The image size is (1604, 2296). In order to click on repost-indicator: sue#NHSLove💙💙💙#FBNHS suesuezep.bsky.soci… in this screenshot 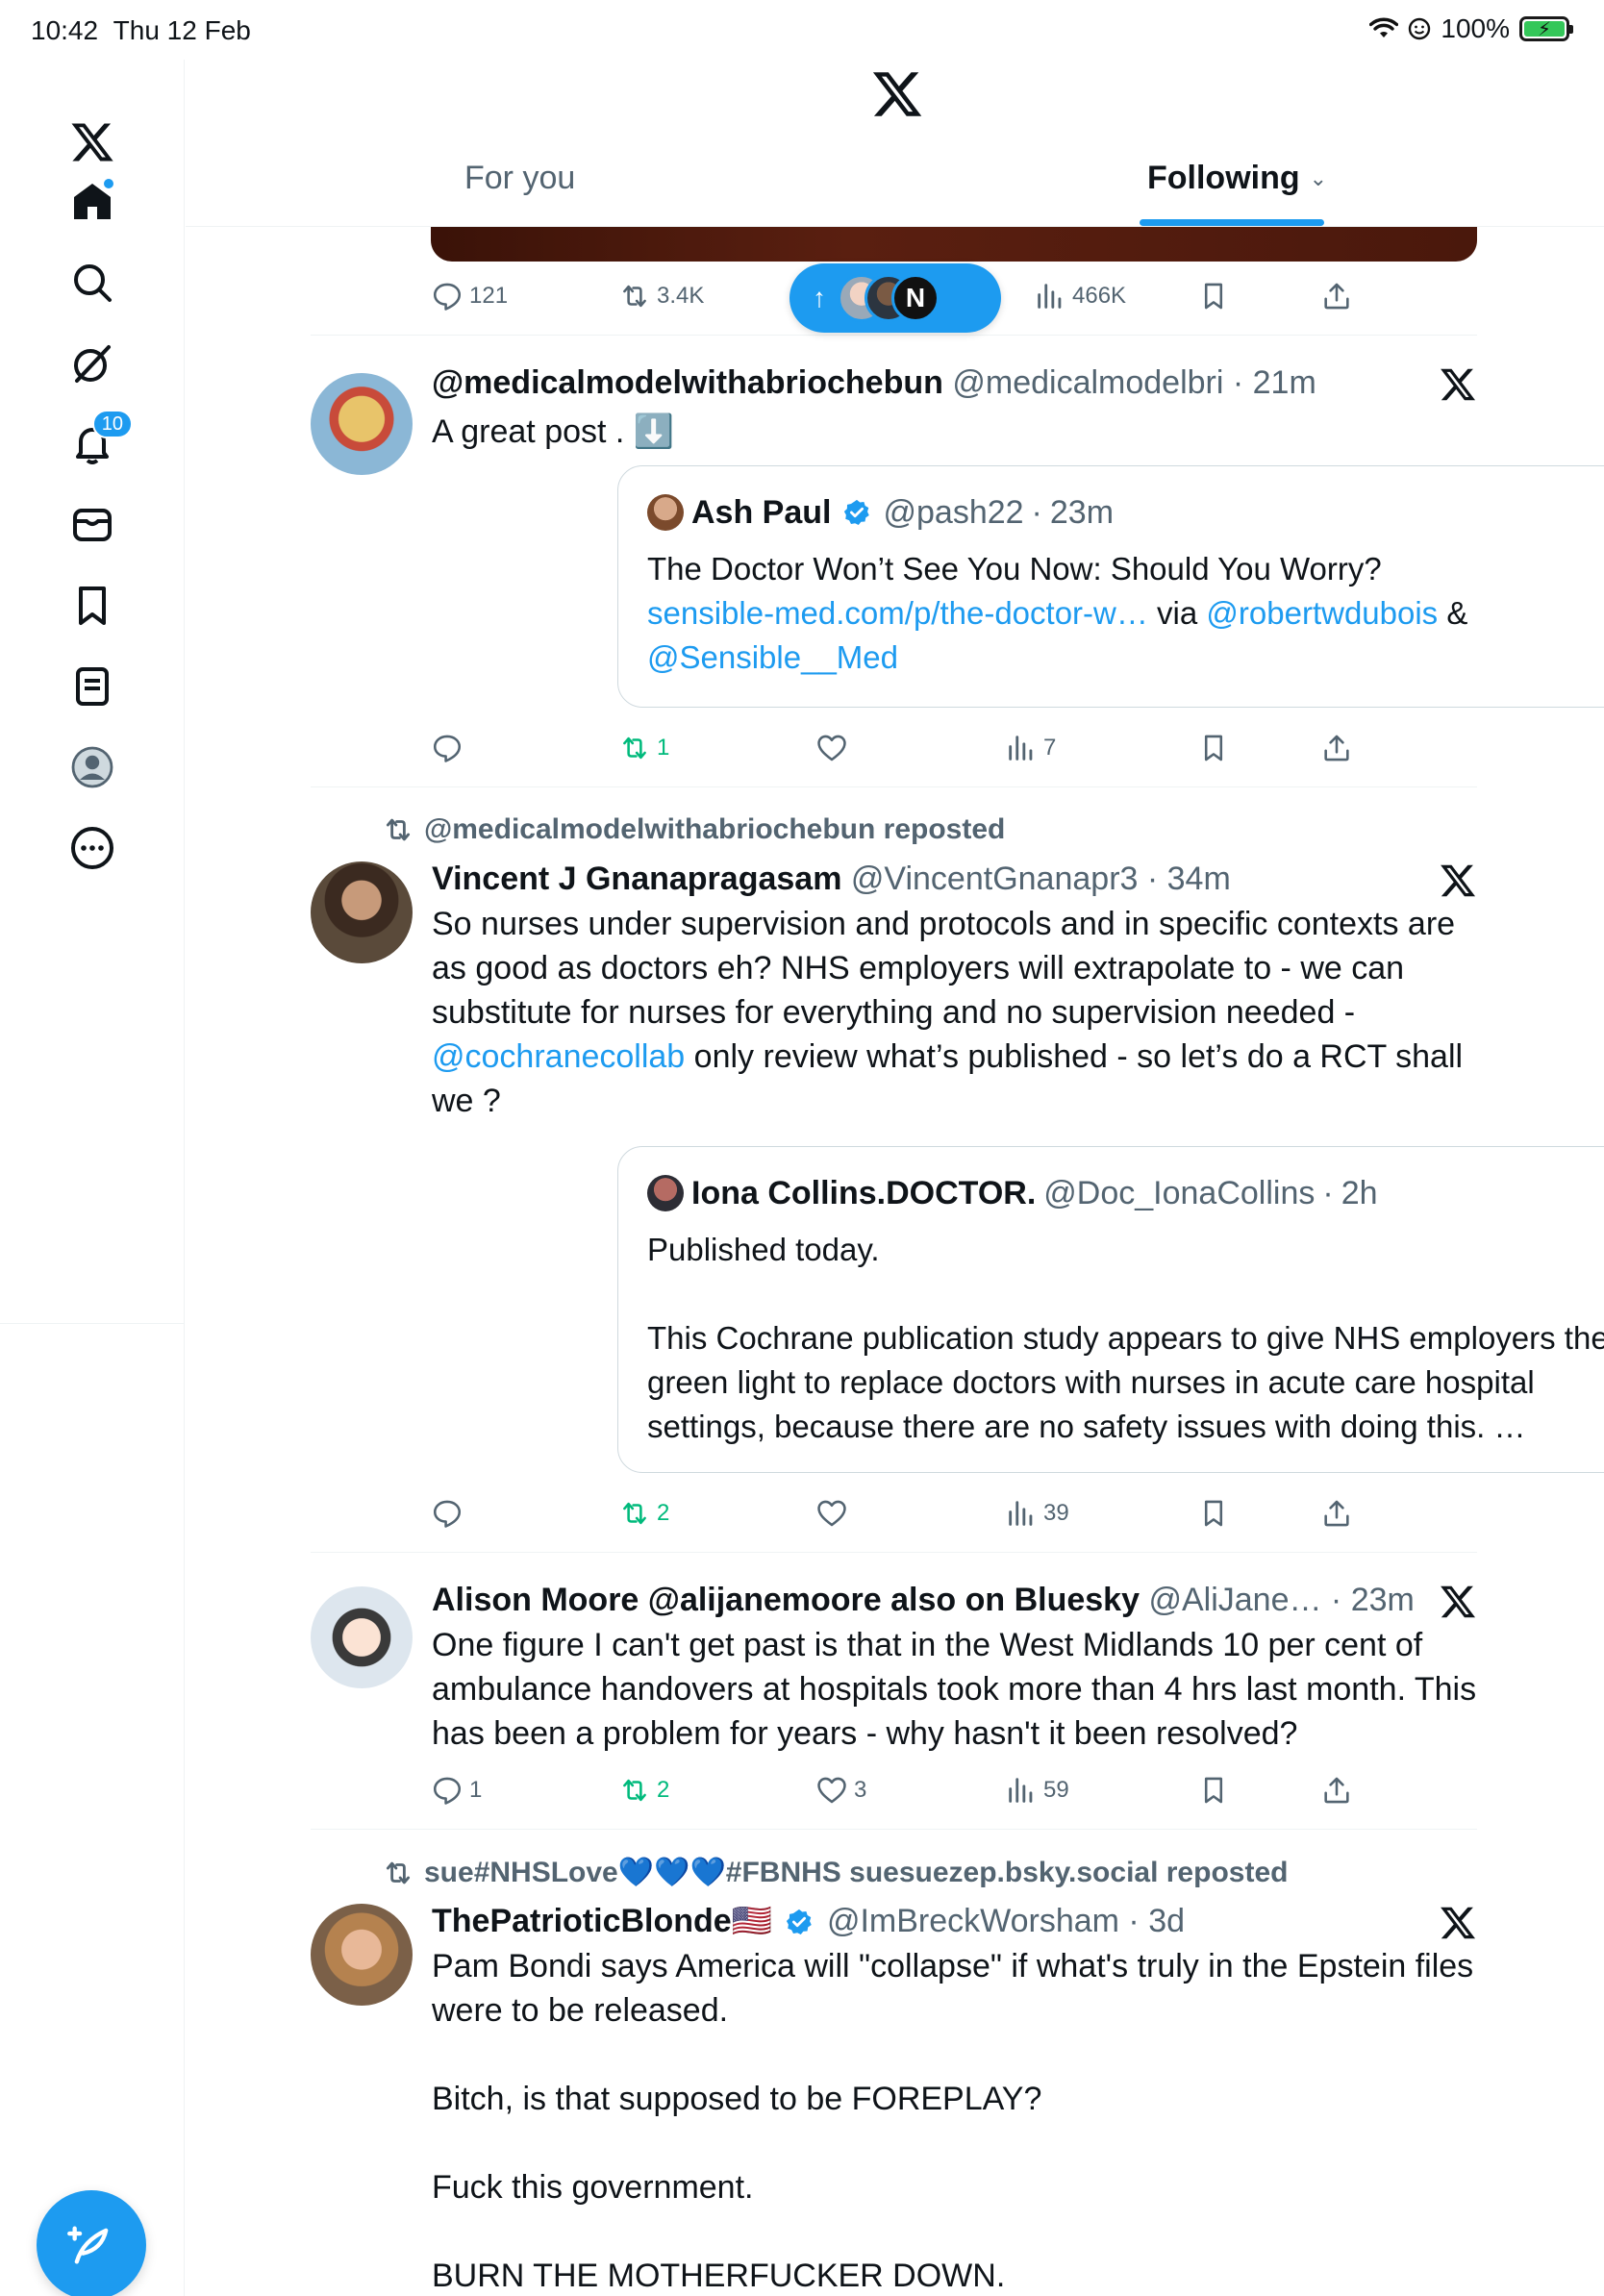, I will do `click(835, 1872)`.